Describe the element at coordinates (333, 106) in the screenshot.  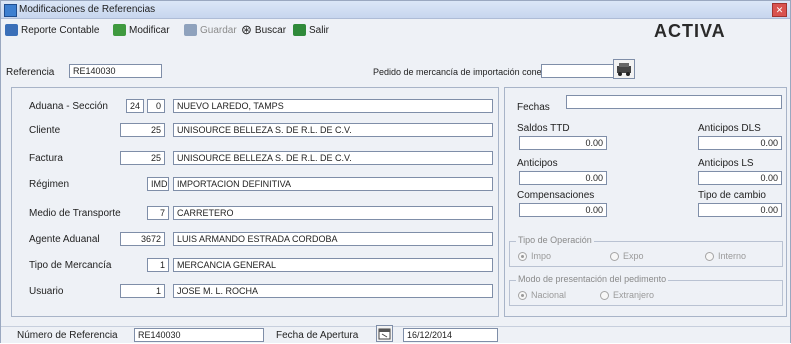
I see `aduana-desc-field: NUEVO LAREDO, TAMPS` at that location.